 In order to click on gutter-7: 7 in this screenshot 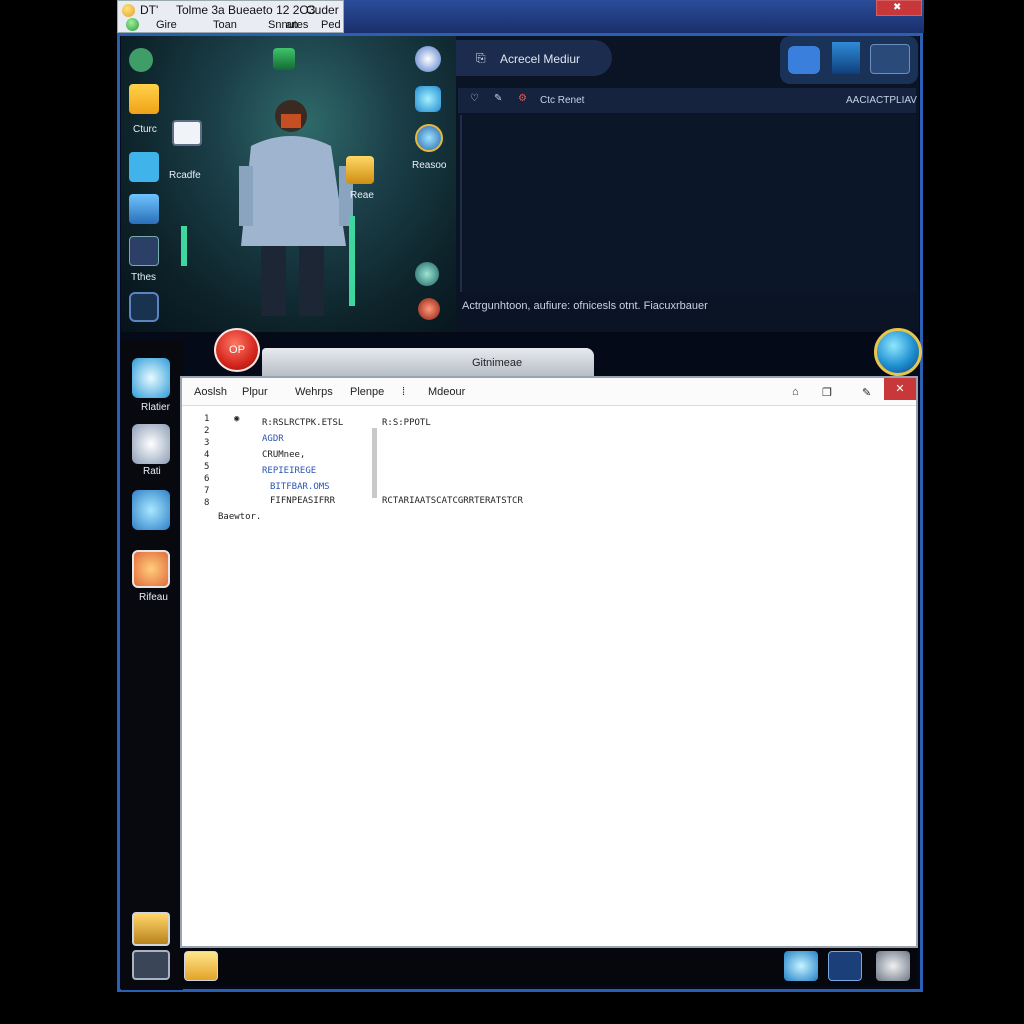, I will do `click(207, 491)`.